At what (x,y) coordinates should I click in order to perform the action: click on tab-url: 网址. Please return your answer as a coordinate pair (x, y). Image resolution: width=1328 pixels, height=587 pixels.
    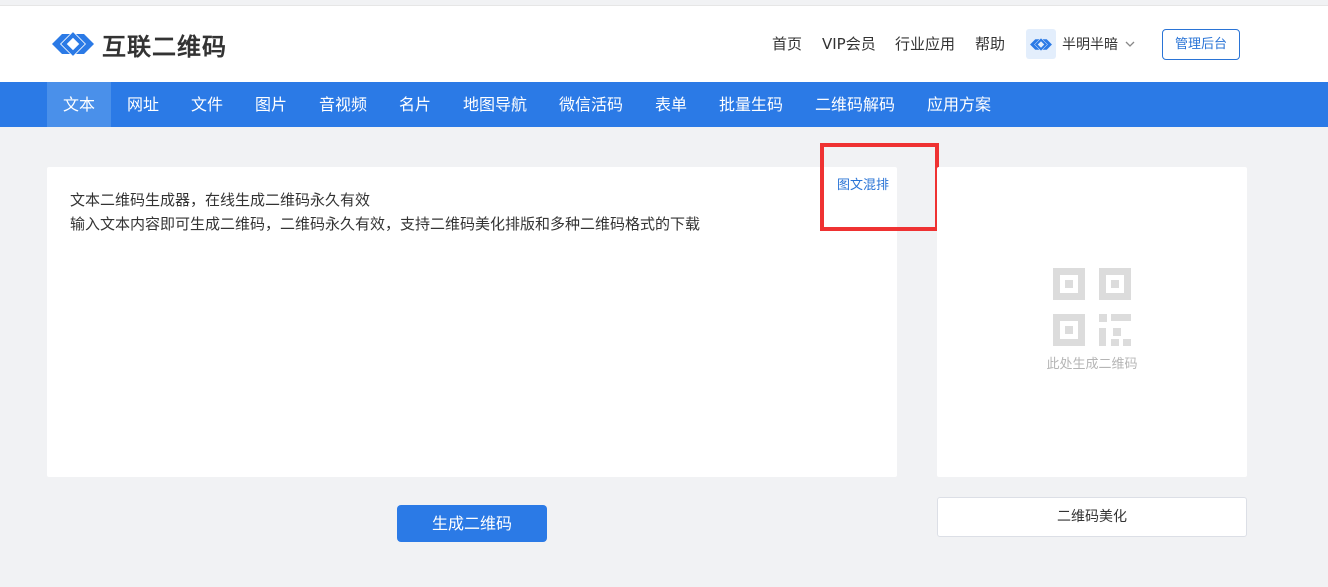
    Looking at the image, I should click on (143, 104).